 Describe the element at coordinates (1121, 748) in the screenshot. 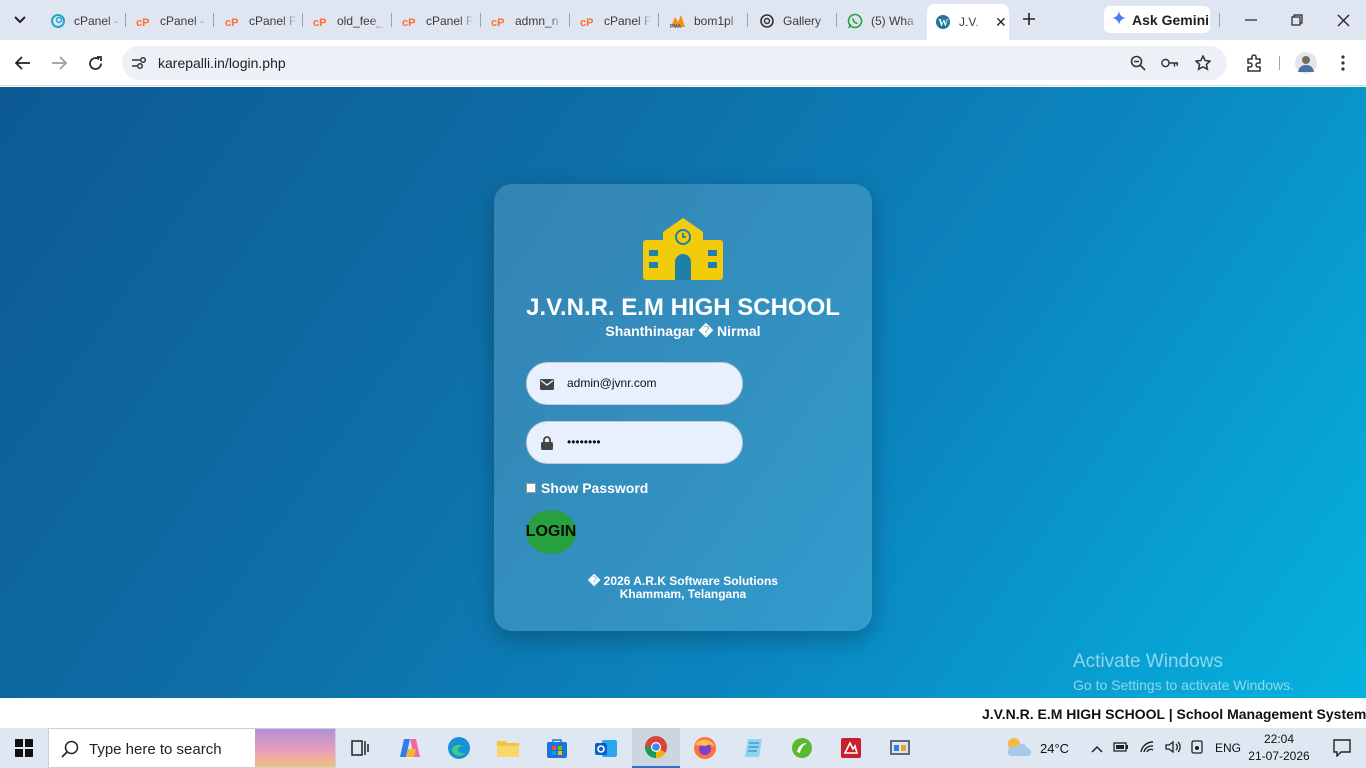

I see `battery-icon` at that location.